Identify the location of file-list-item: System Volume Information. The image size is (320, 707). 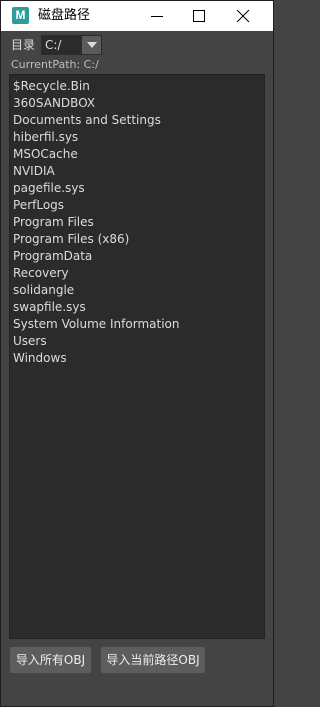
(96, 324).